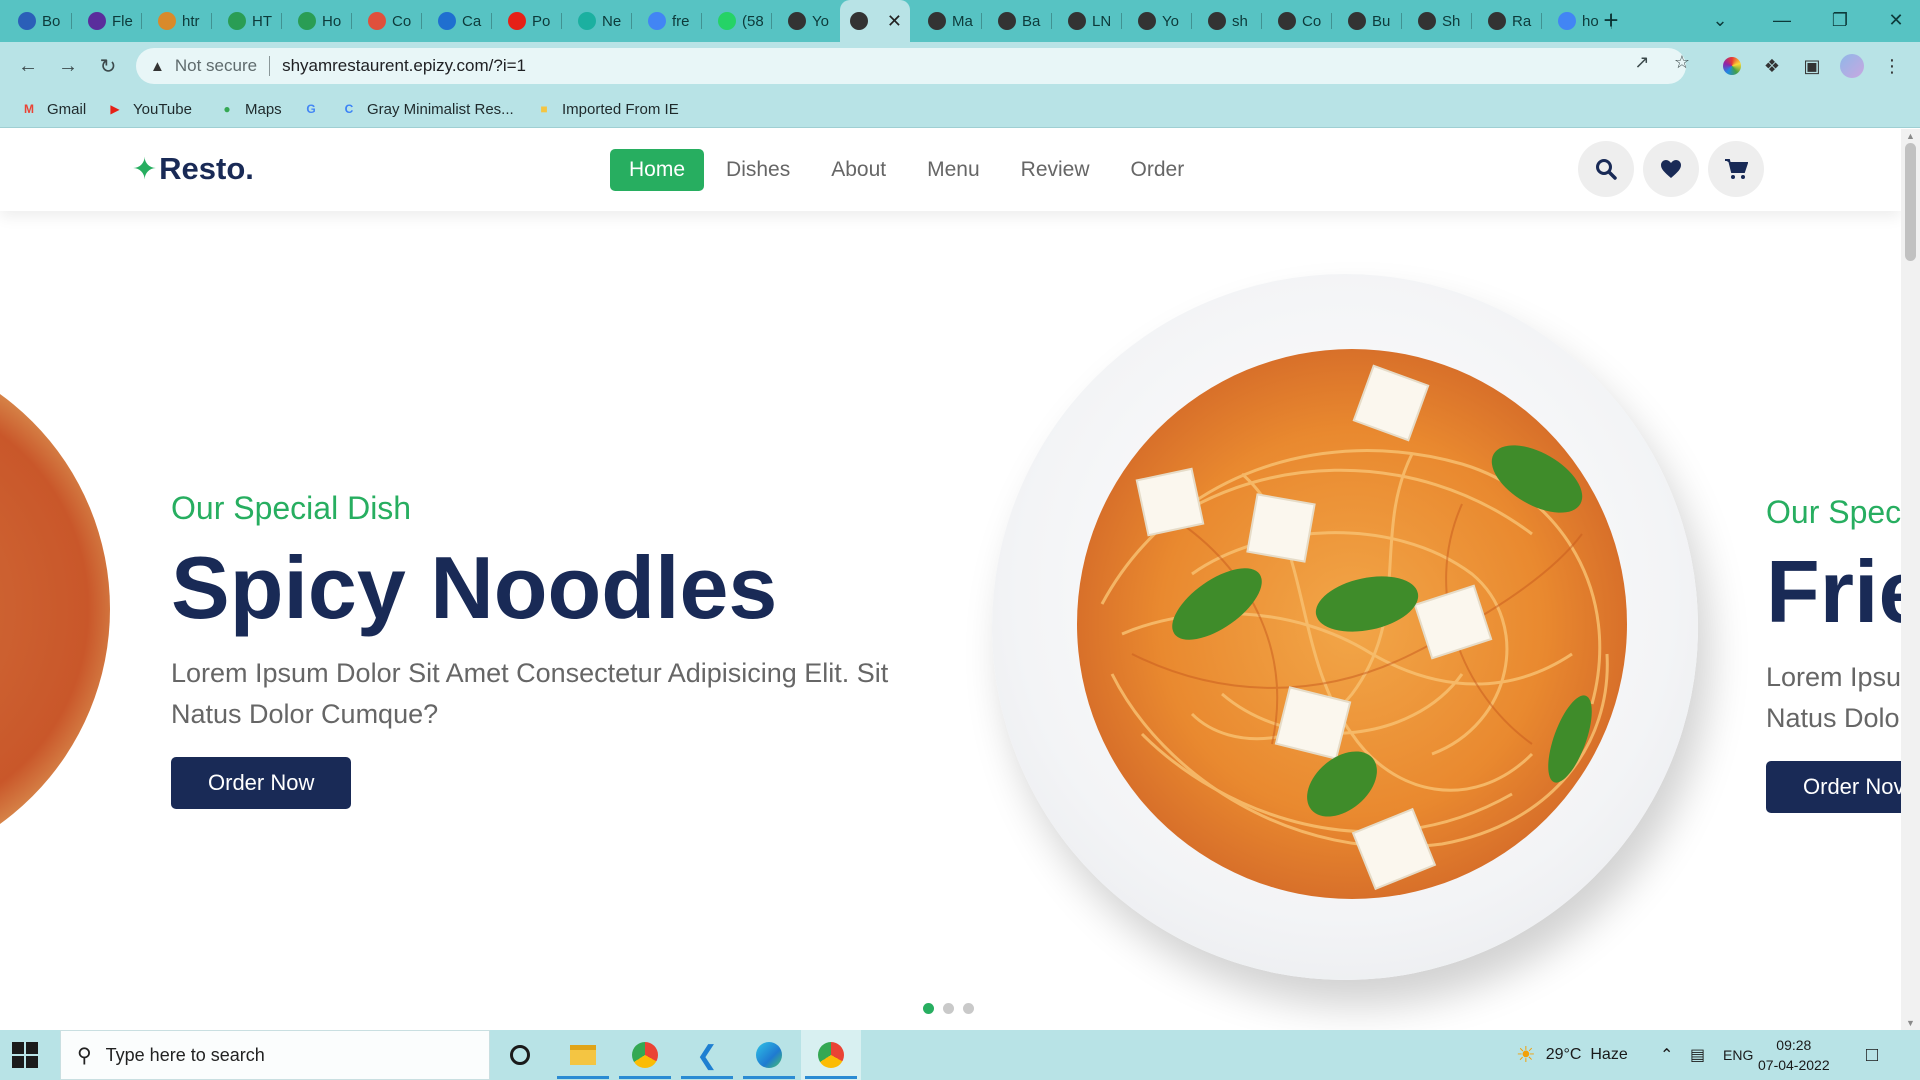  What do you see at coordinates (953, 170) in the screenshot?
I see `nav-menu: Menu` at bounding box center [953, 170].